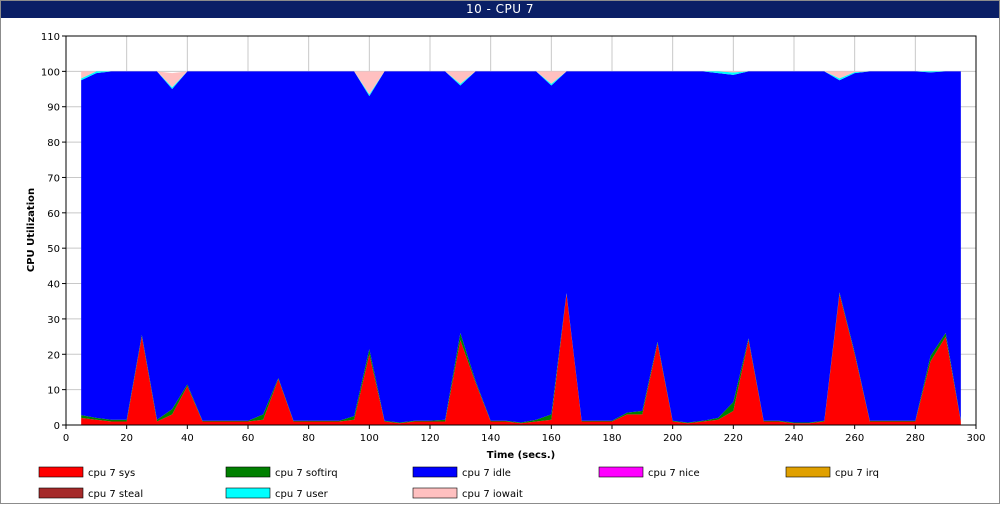 Image resolution: width=1000 pixels, height=507 pixels. I want to click on y-tick-label-90: 90, so click(53, 108).